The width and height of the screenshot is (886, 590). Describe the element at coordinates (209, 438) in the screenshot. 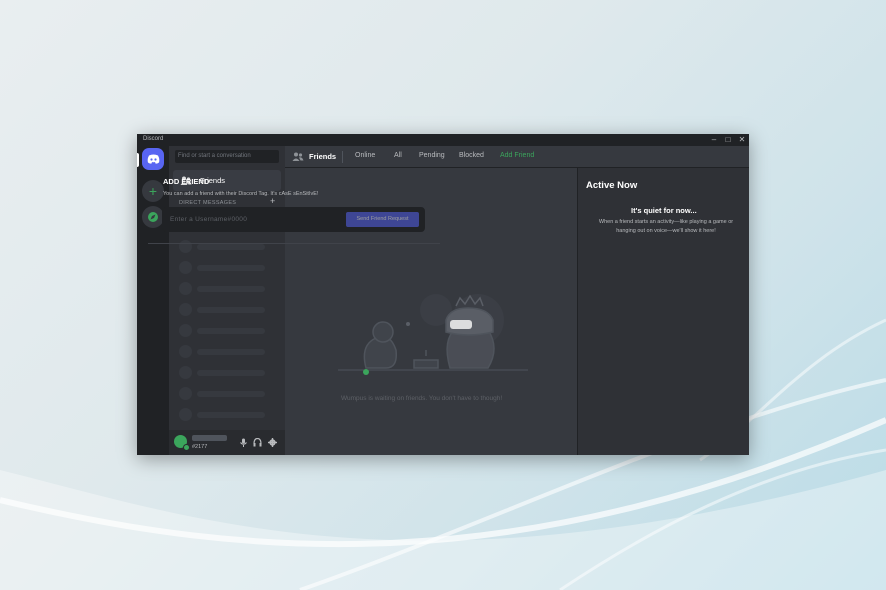

I see `username-redacted` at that location.